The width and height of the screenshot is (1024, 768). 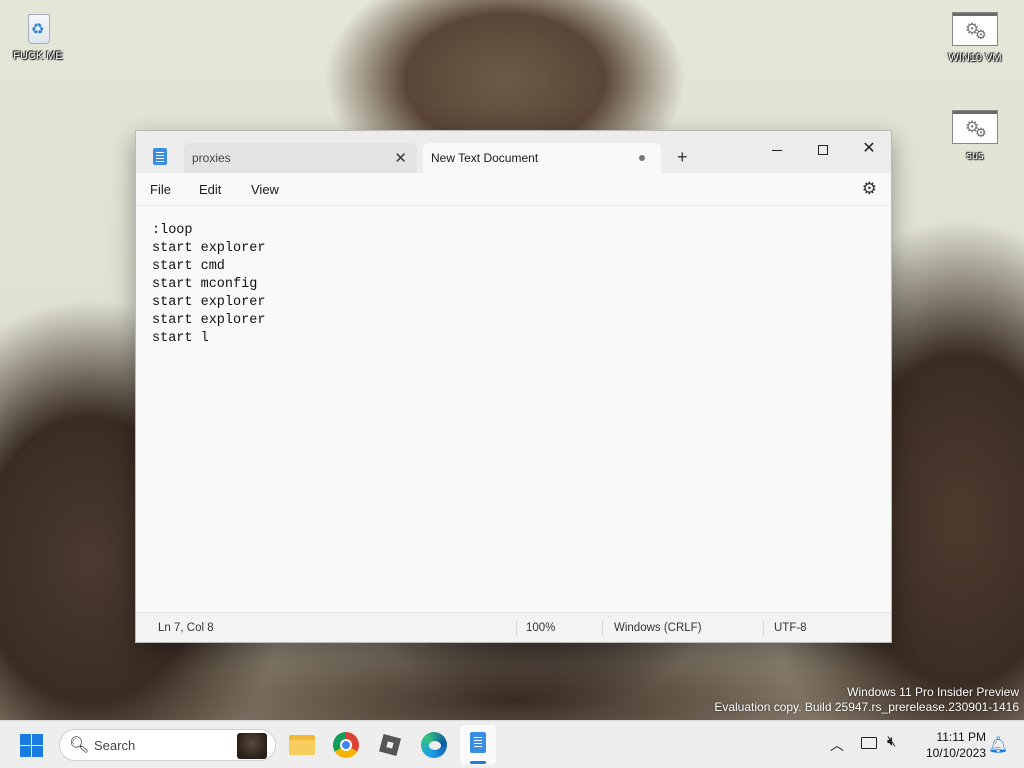 What do you see at coordinates (541, 628) in the screenshot?
I see `zoom-level: 100%` at bounding box center [541, 628].